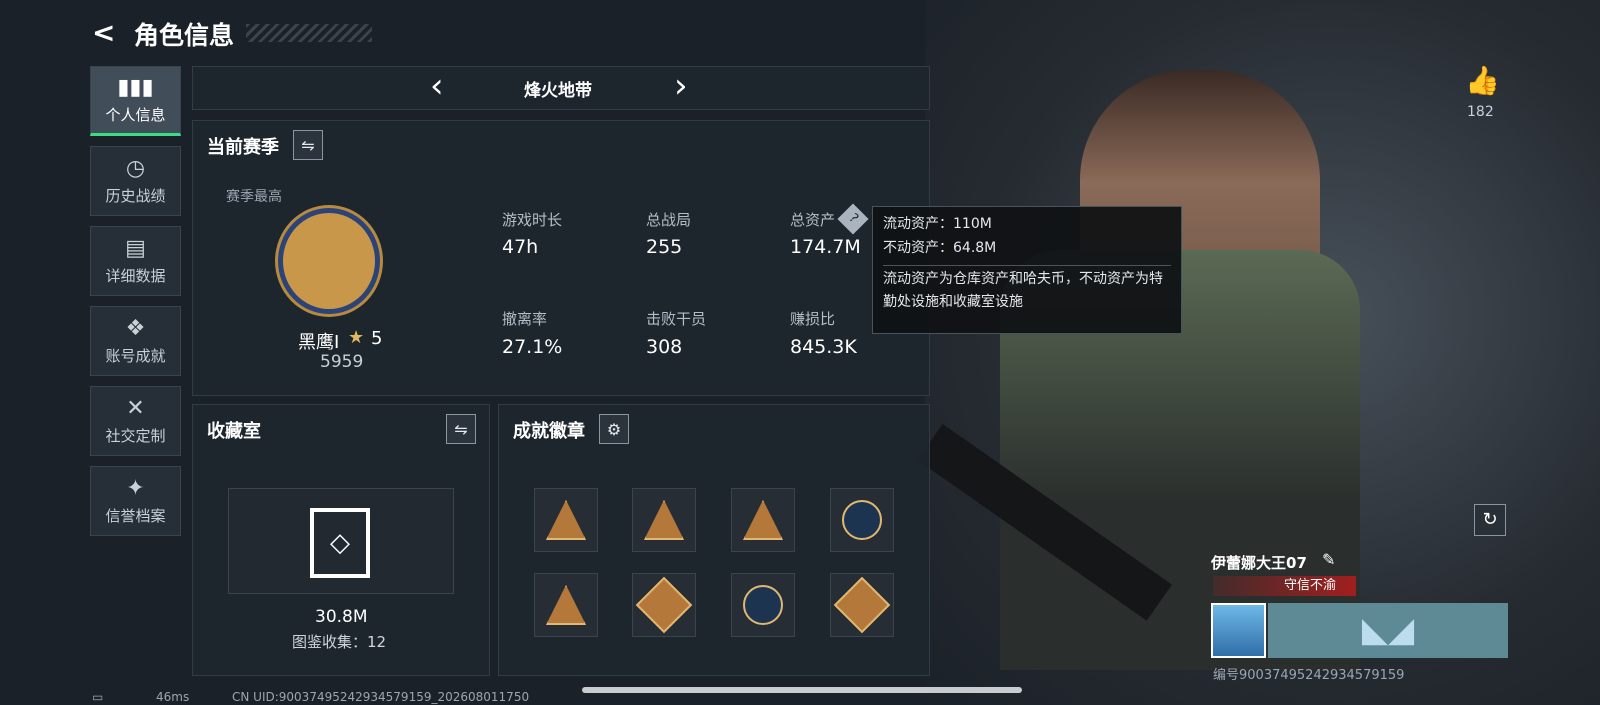 This screenshot has width=1600, height=705. What do you see at coordinates (802, 690) in the screenshot?
I see `home-indicator` at bounding box center [802, 690].